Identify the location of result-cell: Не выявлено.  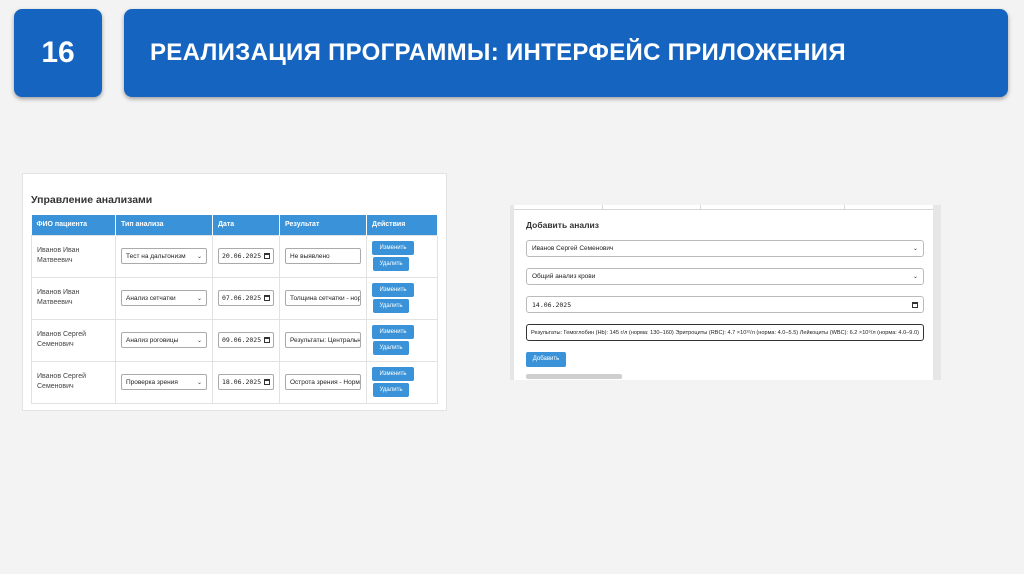
(323, 256).